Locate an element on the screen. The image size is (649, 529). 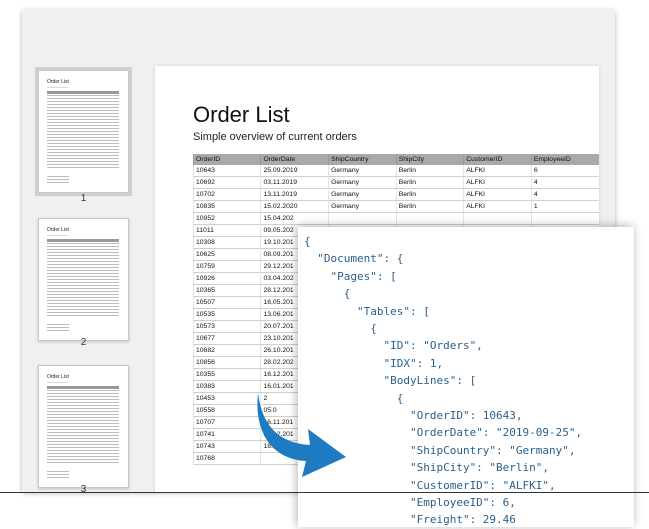
table-cell: 4 is located at coordinates (564, 194).